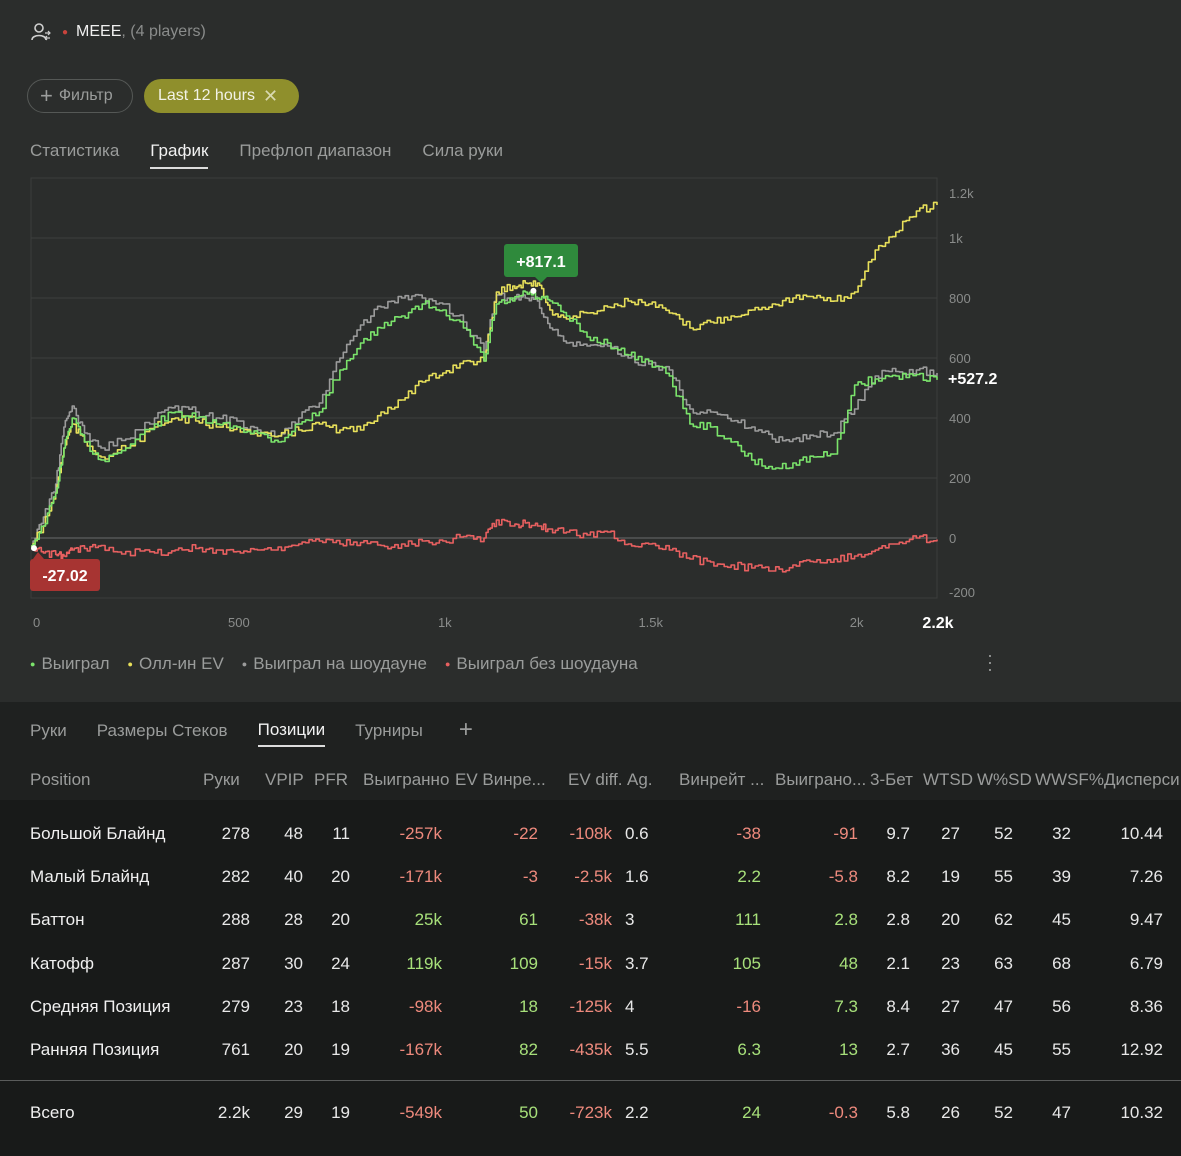 This screenshot has height=1156, width=1181. I want to click on table-cell: 109, so click(523, 963).